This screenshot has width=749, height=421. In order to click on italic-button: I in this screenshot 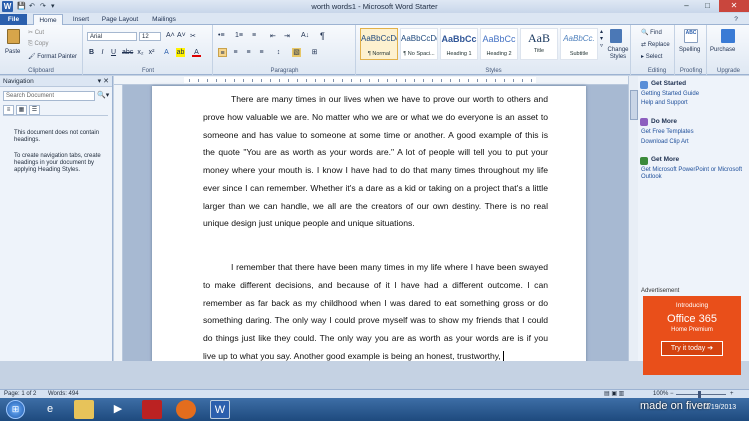, I will do `click(102, 52)`.